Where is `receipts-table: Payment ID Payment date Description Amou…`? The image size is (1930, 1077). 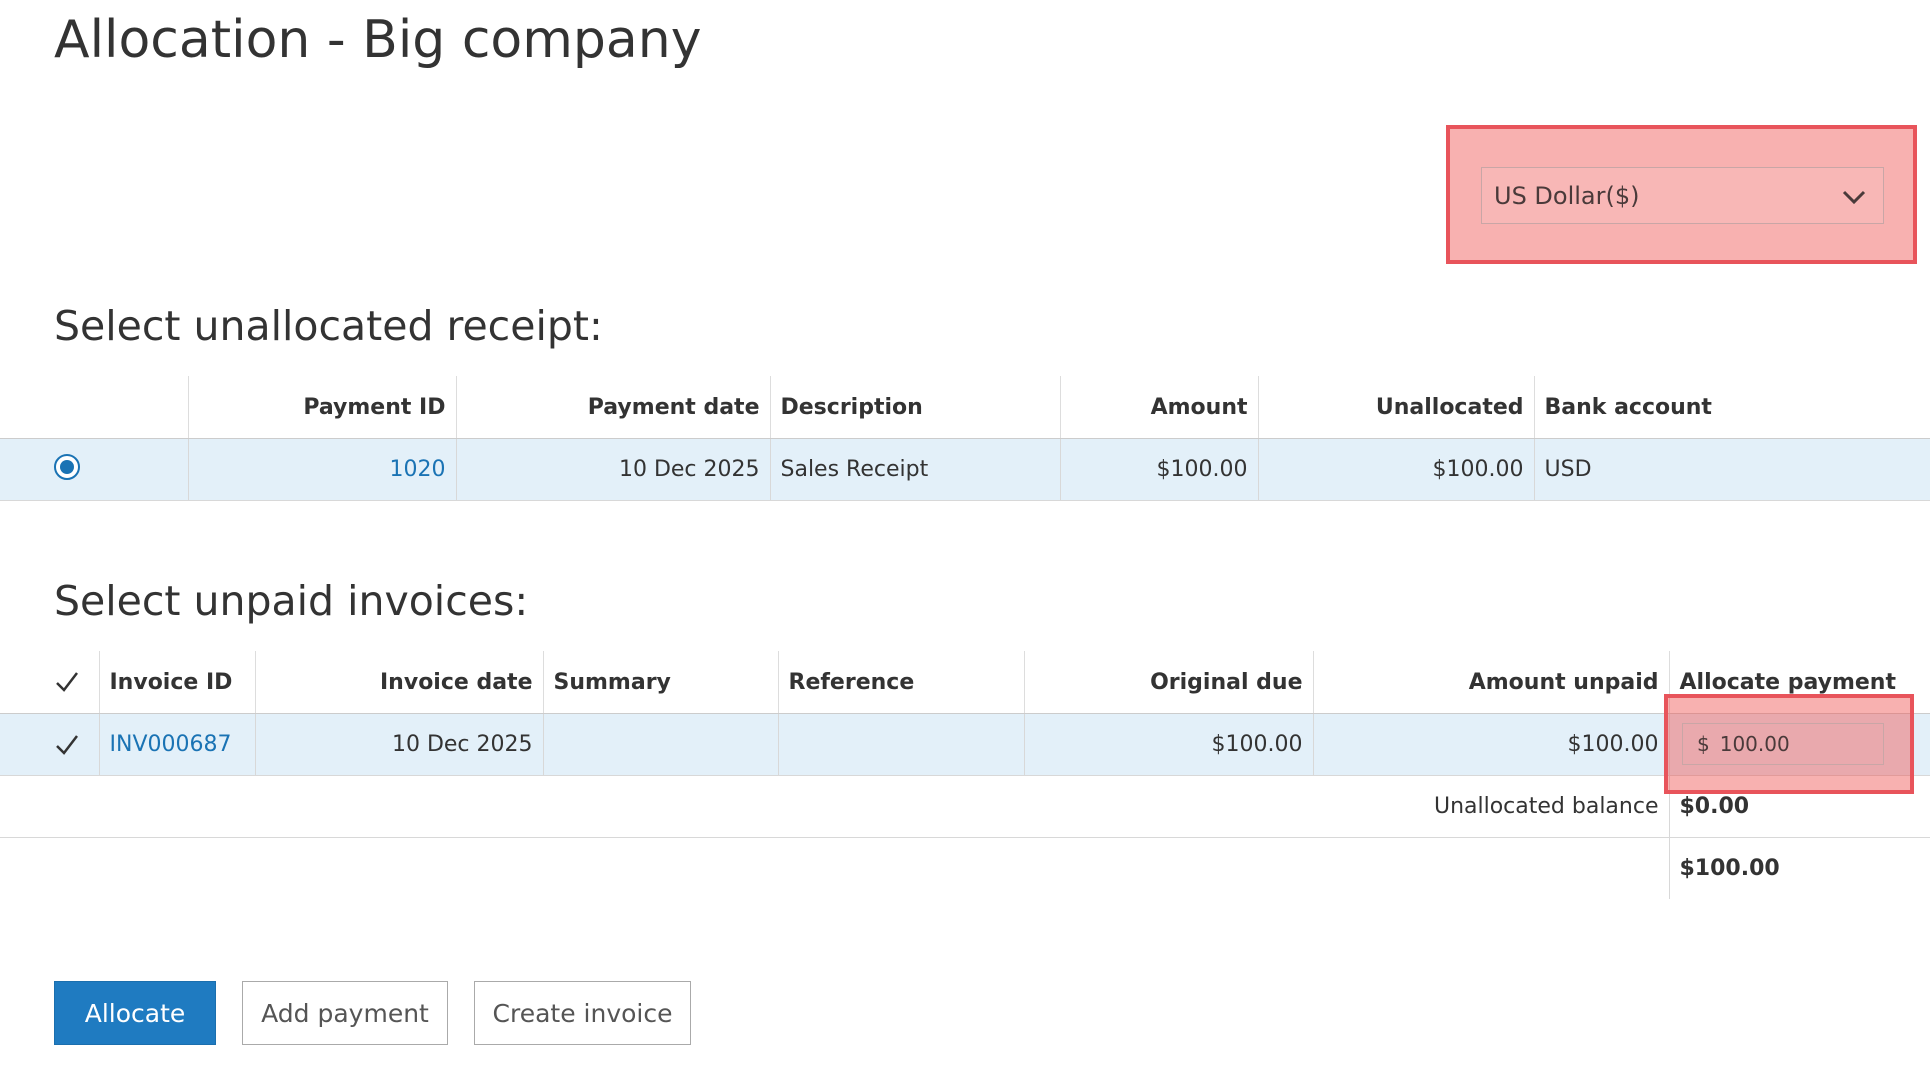
receipts-table: Payment ID Payment date Description Amou… is located at coordinates (965, 438).